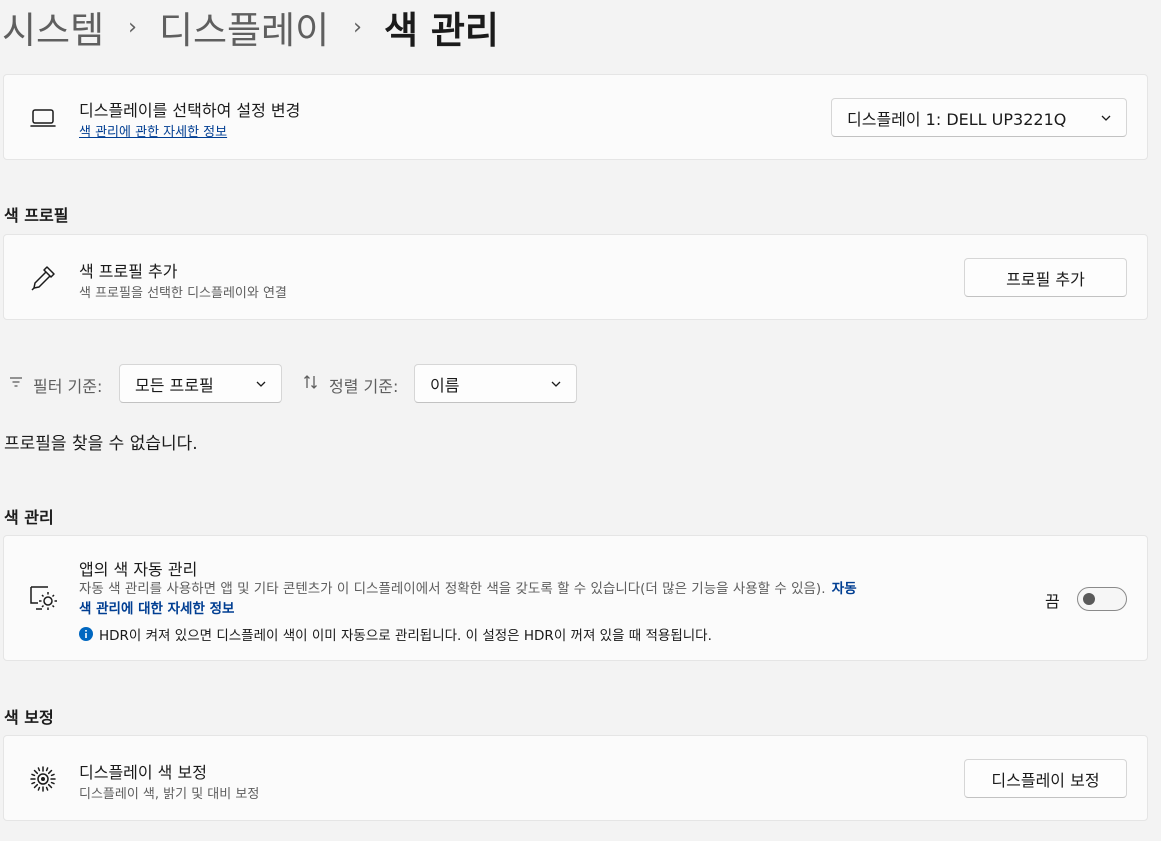 This screenshot has height=841, width=1161. Describe the element at coordinates (138, 569) in the screenshot. I see `auto-color-title: 앱의 색 자동 관리` at that location.